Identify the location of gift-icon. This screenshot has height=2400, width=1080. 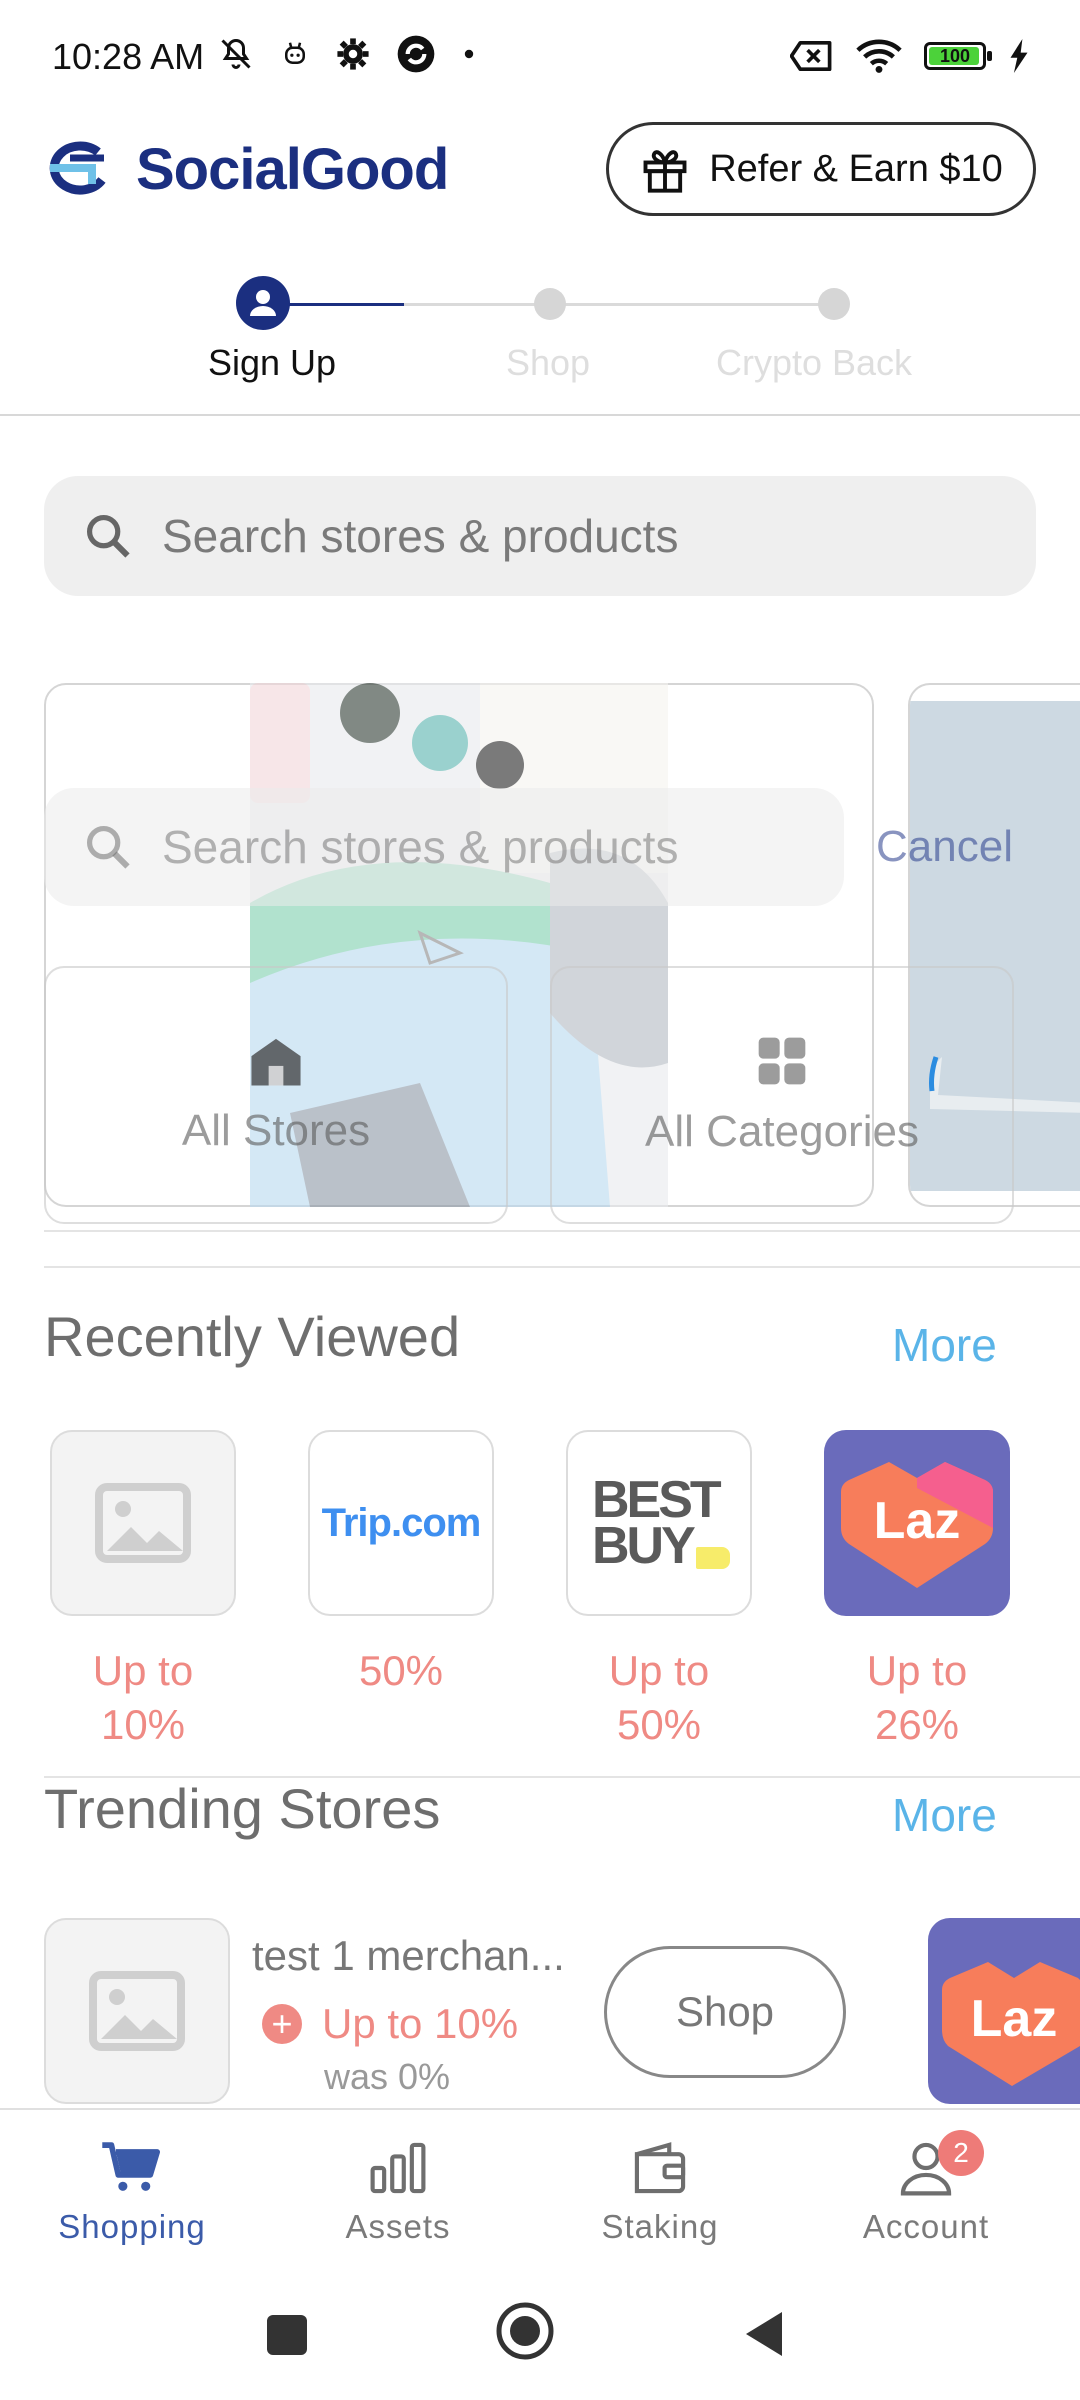
(665, 171).